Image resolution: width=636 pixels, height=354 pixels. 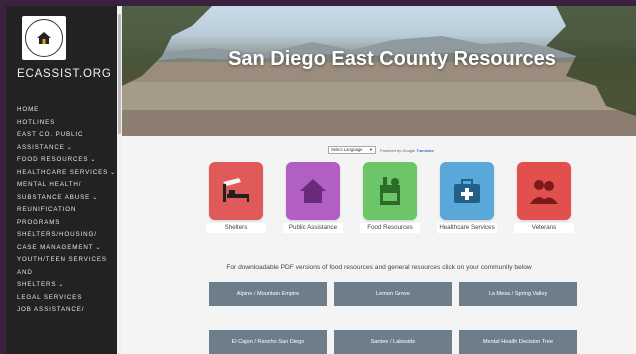 I want to click on nav-item: HOTLINES, so click(x=67, y=123).